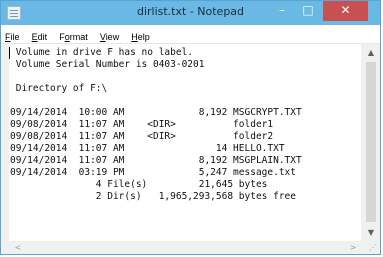  What do you see at coordinates (153, 172) in the screenshot?
I see `text-line: 09/14/2014 03:19 PM 5,247 message.txt` at bounding box center [153, 172].